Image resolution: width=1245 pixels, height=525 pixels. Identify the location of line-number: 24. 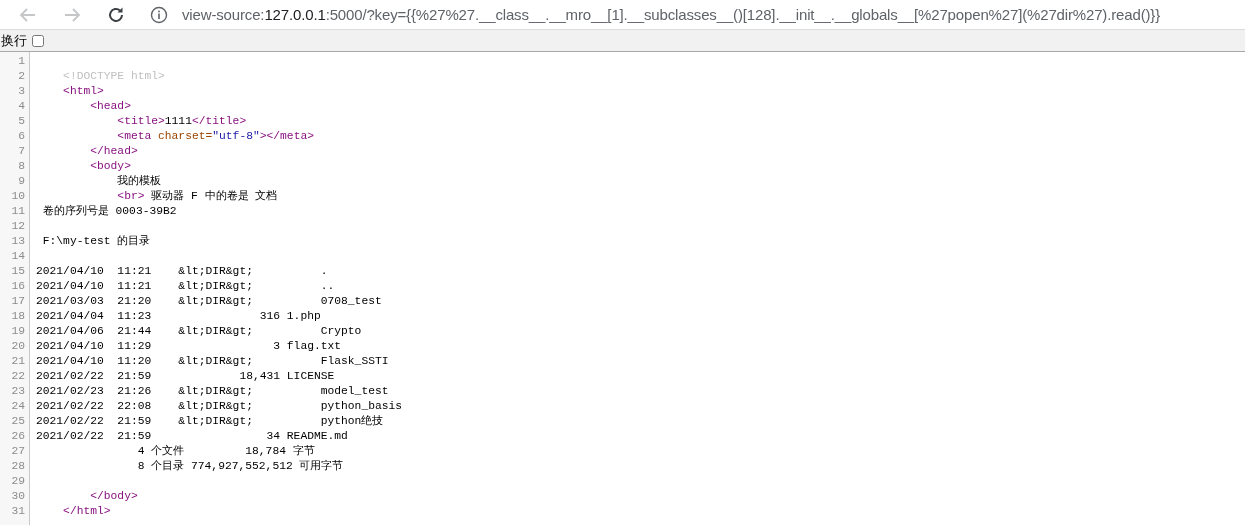
(17, 406).